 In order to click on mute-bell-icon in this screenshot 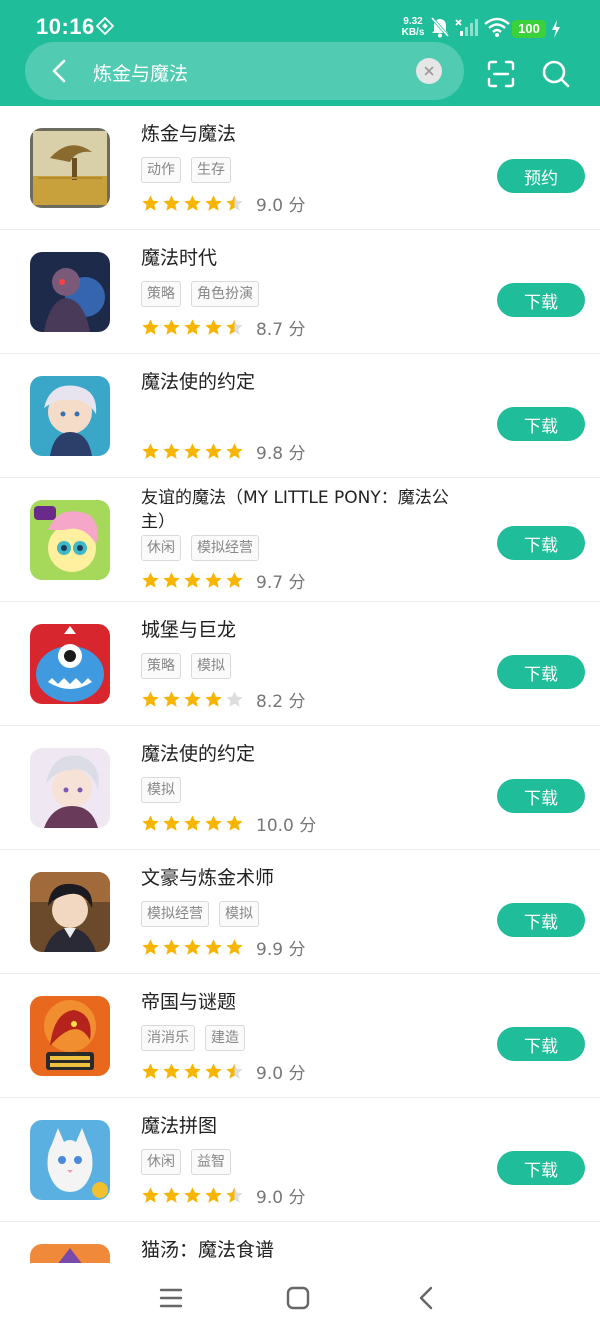, I will do `click(440, 29)`.